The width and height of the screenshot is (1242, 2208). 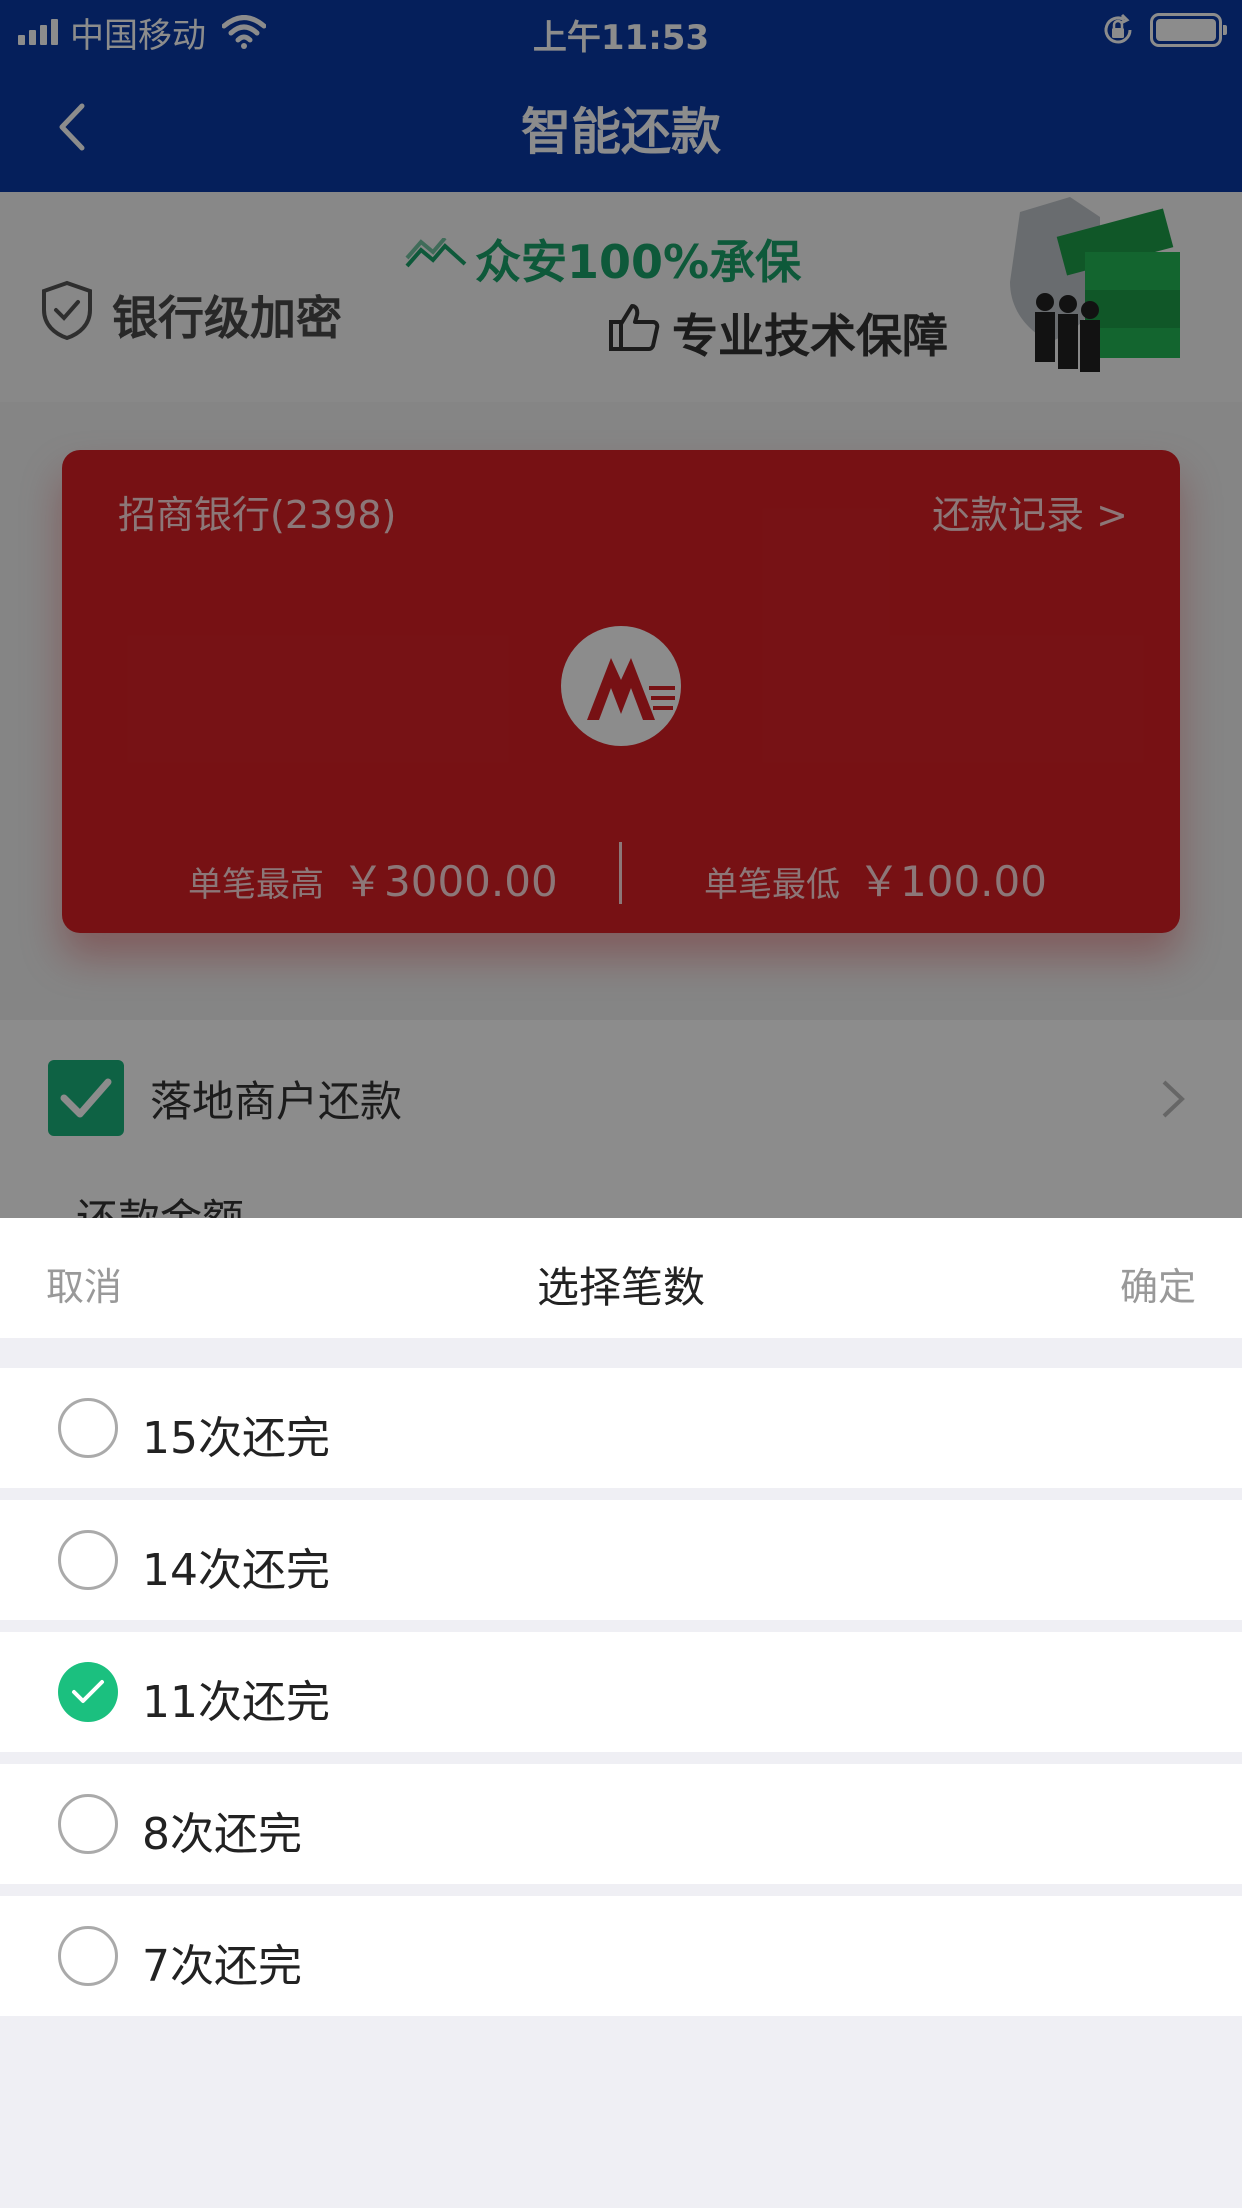 I want to click on option-label: 15次还完, so click(x=236, y=1438).